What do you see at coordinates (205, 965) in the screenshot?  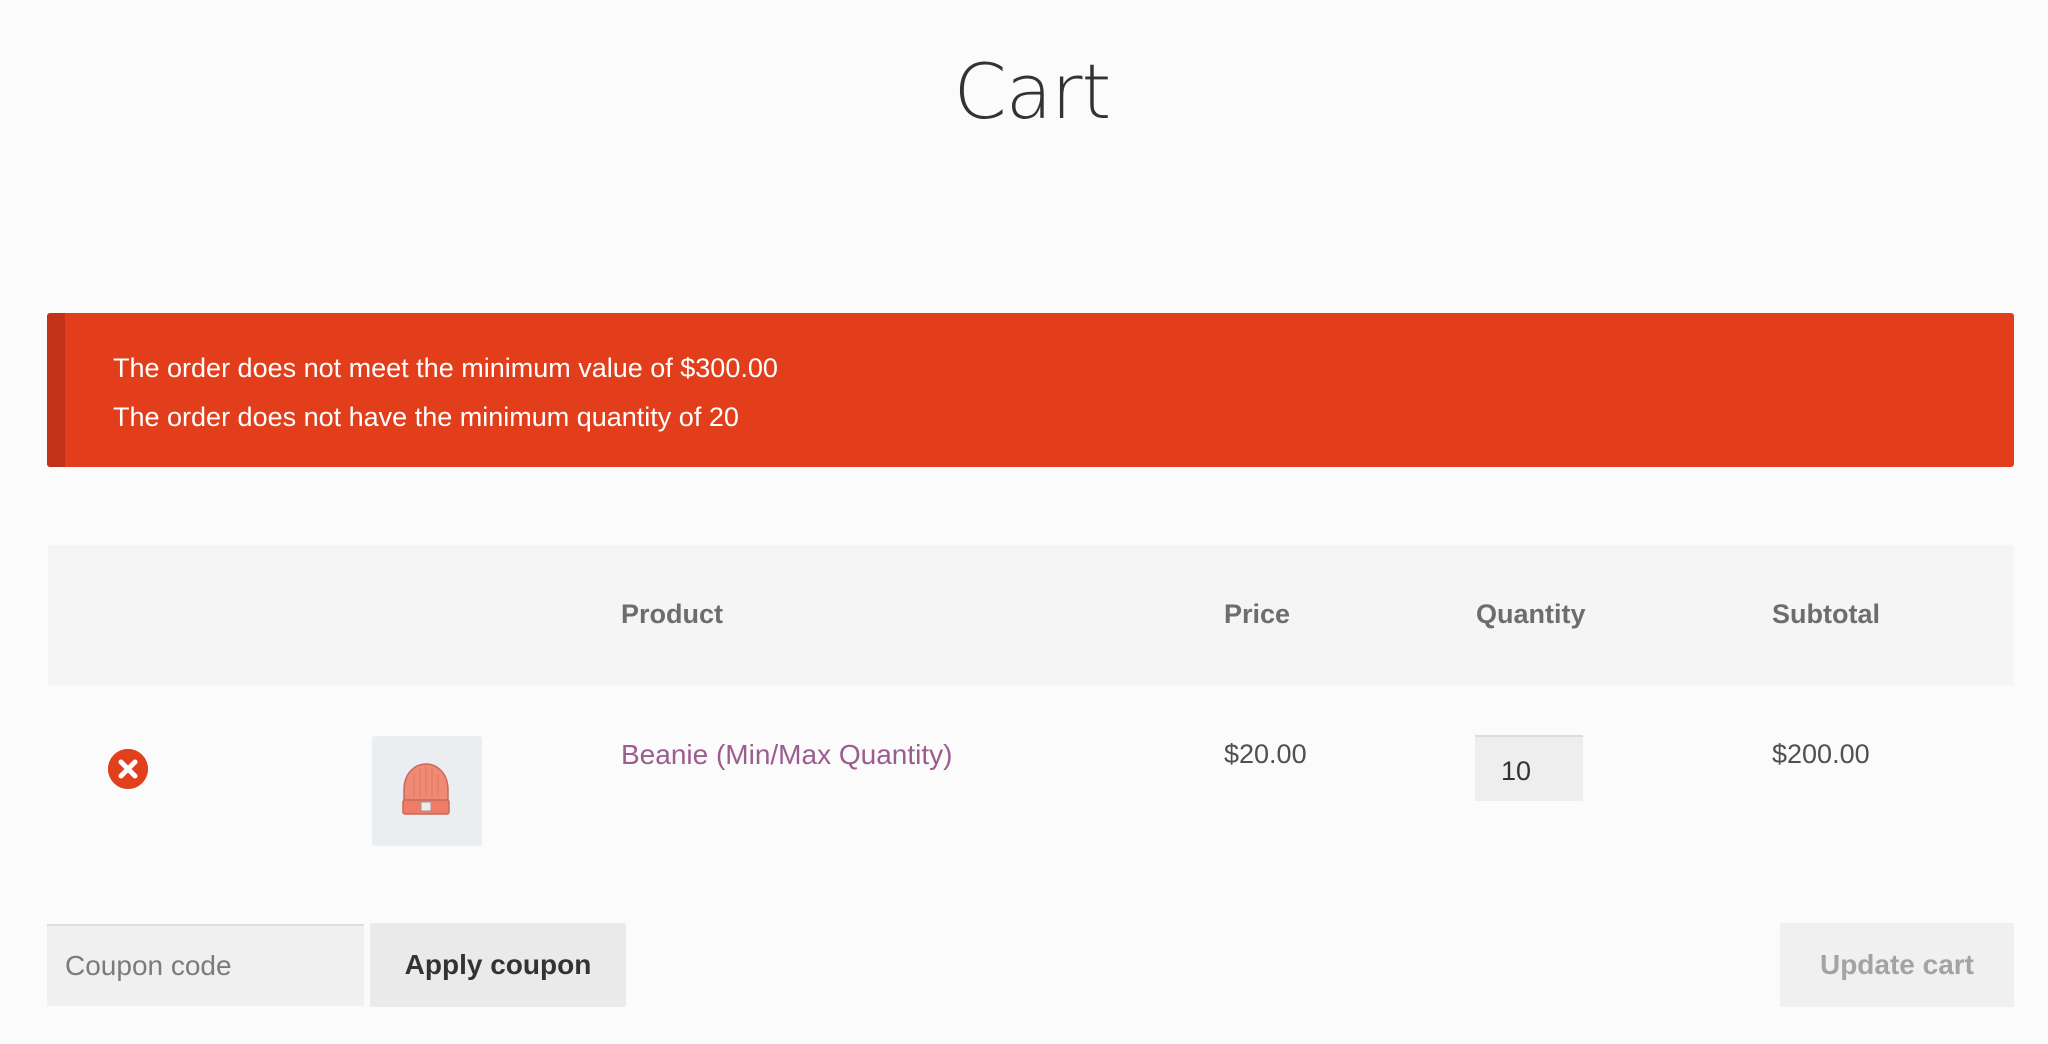 I see `coupon-code-input` at bounding box center [205, 965].